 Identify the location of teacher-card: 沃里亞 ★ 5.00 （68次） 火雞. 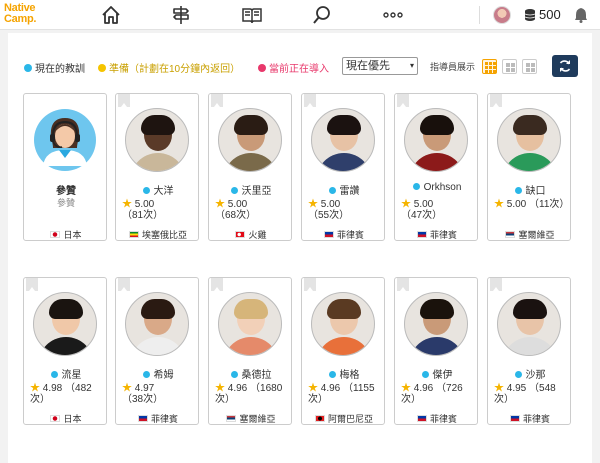
(250, 167).